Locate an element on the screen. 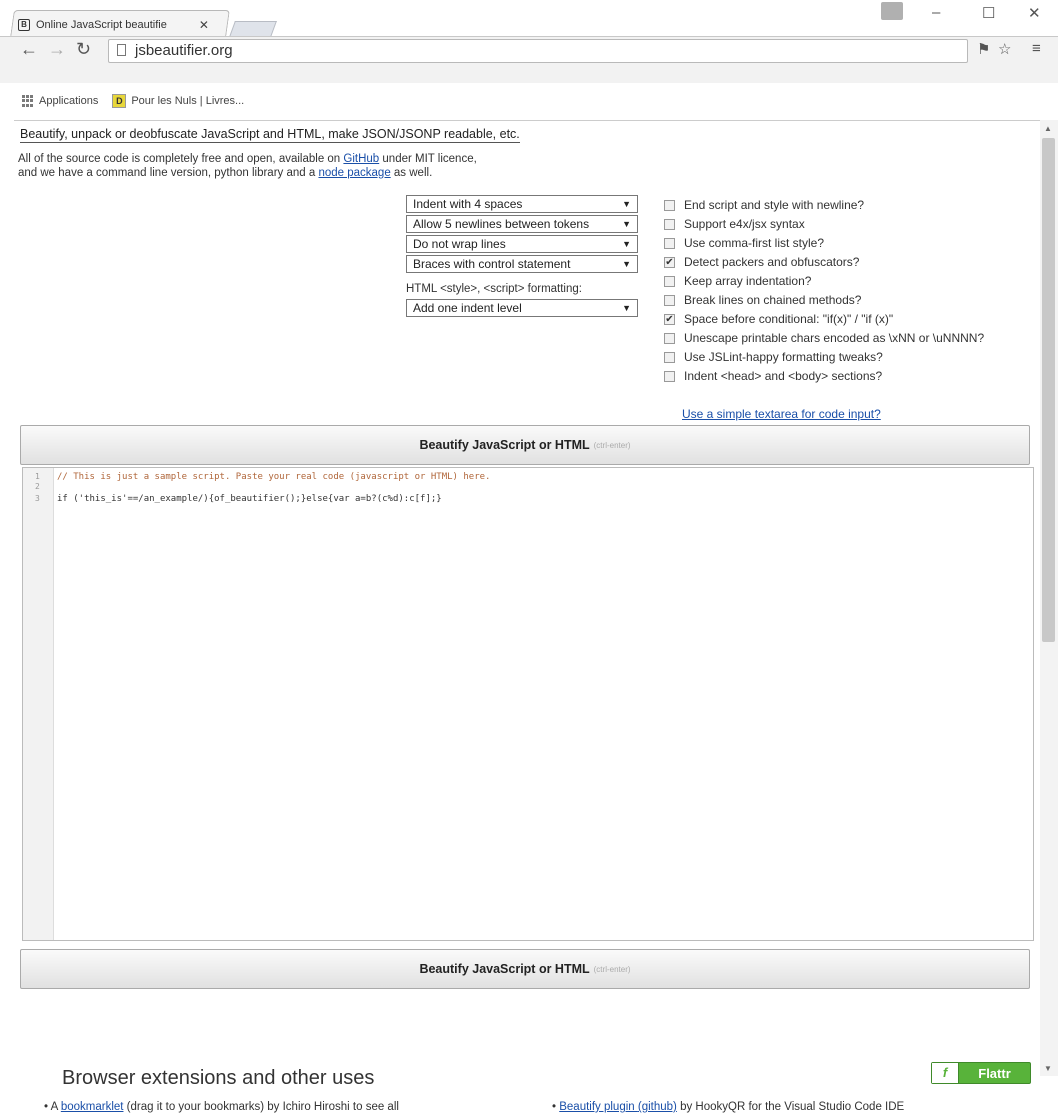  option-detect-packers: ✔ Detect packers and obfuscators? is located at coordinates (761, 262).